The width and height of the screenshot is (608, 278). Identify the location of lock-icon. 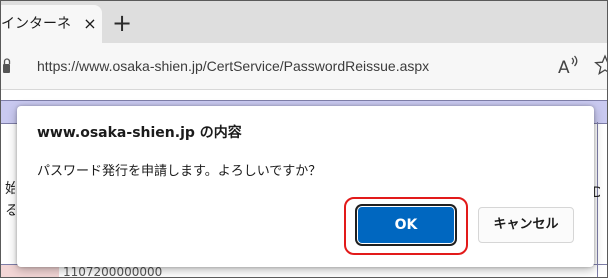
(7, 66).